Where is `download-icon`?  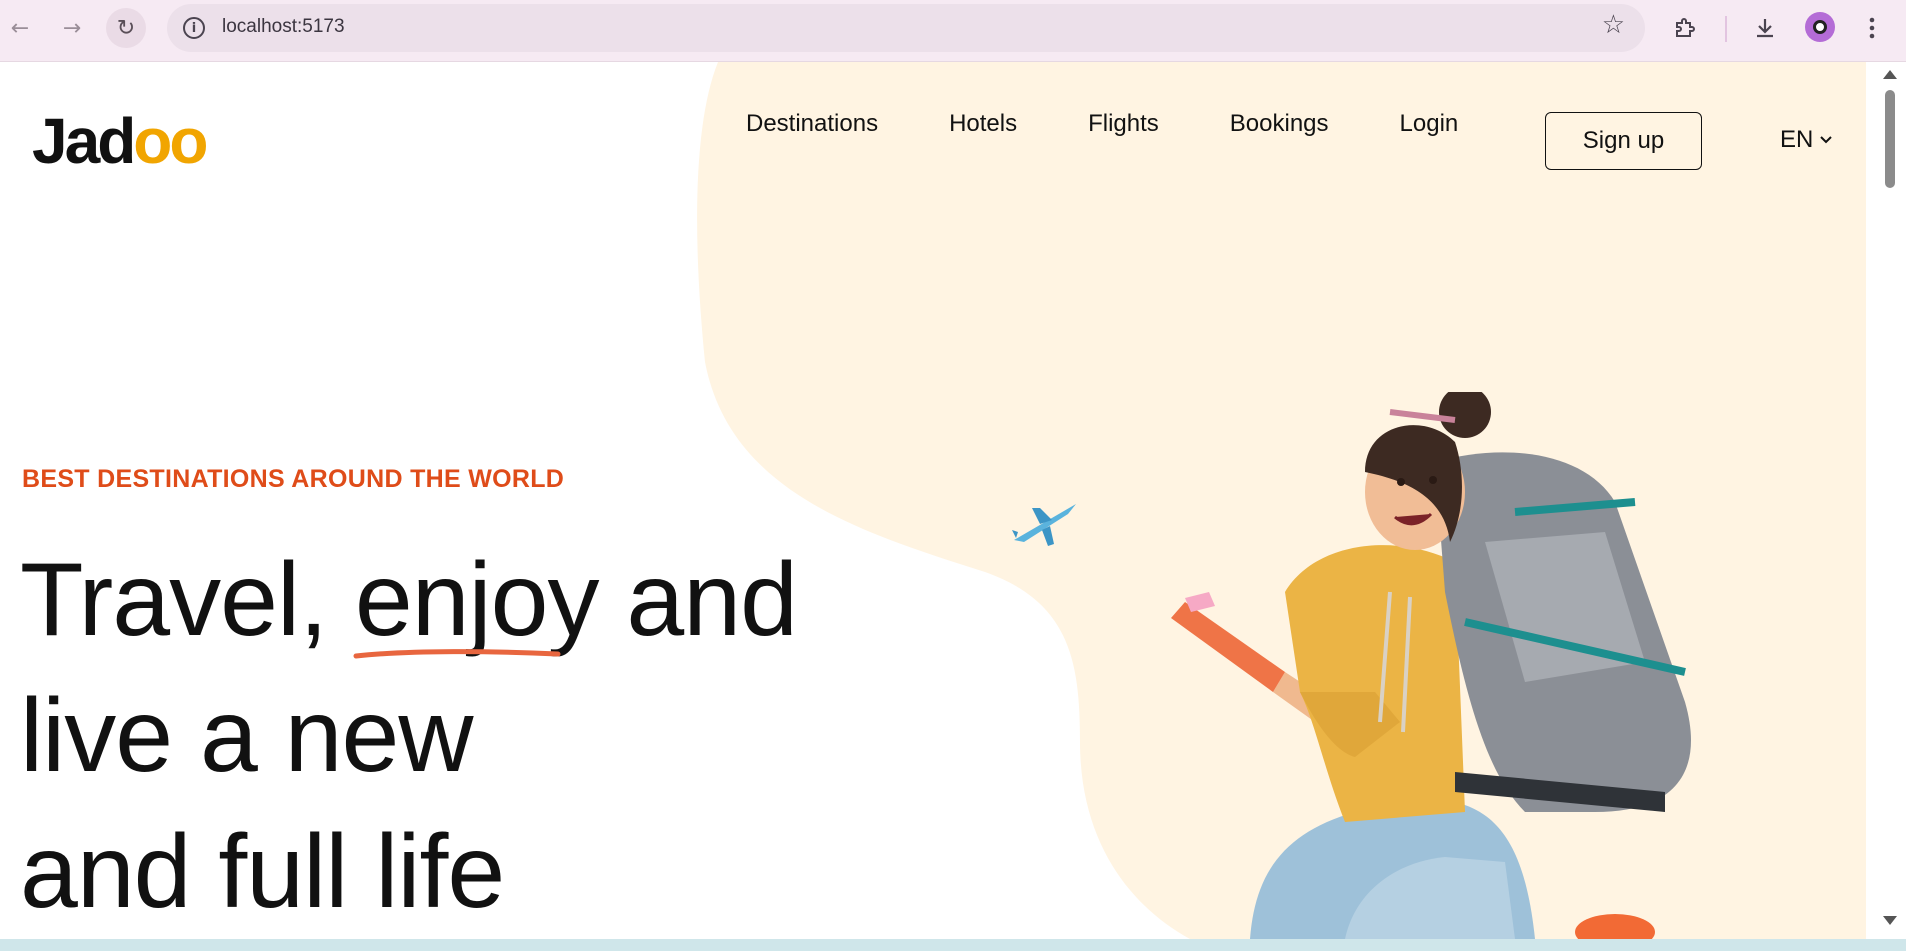 download-icon is located at coordinates (1765, 28).